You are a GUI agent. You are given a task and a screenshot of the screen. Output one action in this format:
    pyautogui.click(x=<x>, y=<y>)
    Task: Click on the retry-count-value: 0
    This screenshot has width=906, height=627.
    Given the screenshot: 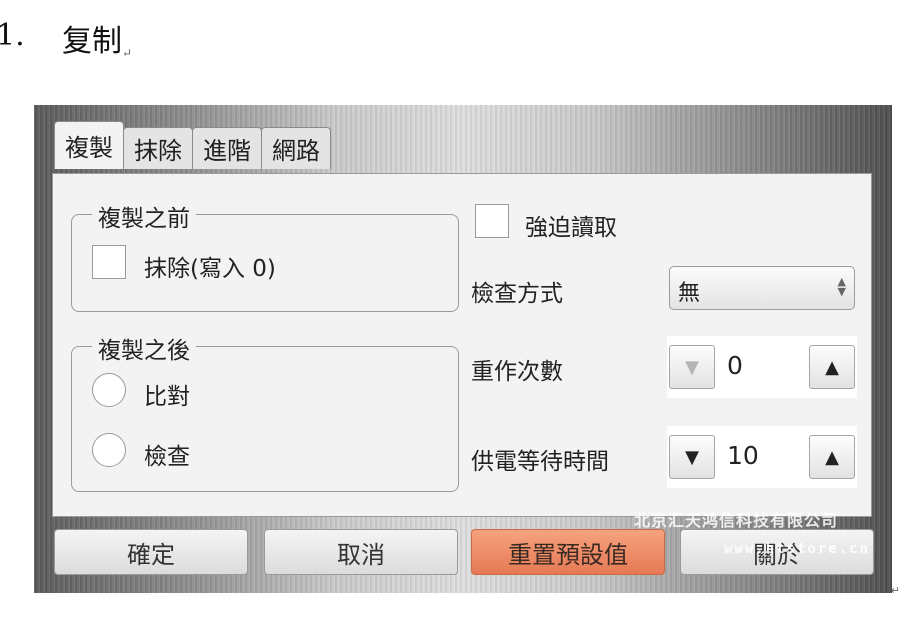 What is the action you would take?
    pyautogui.click(x=735, y=365)
    